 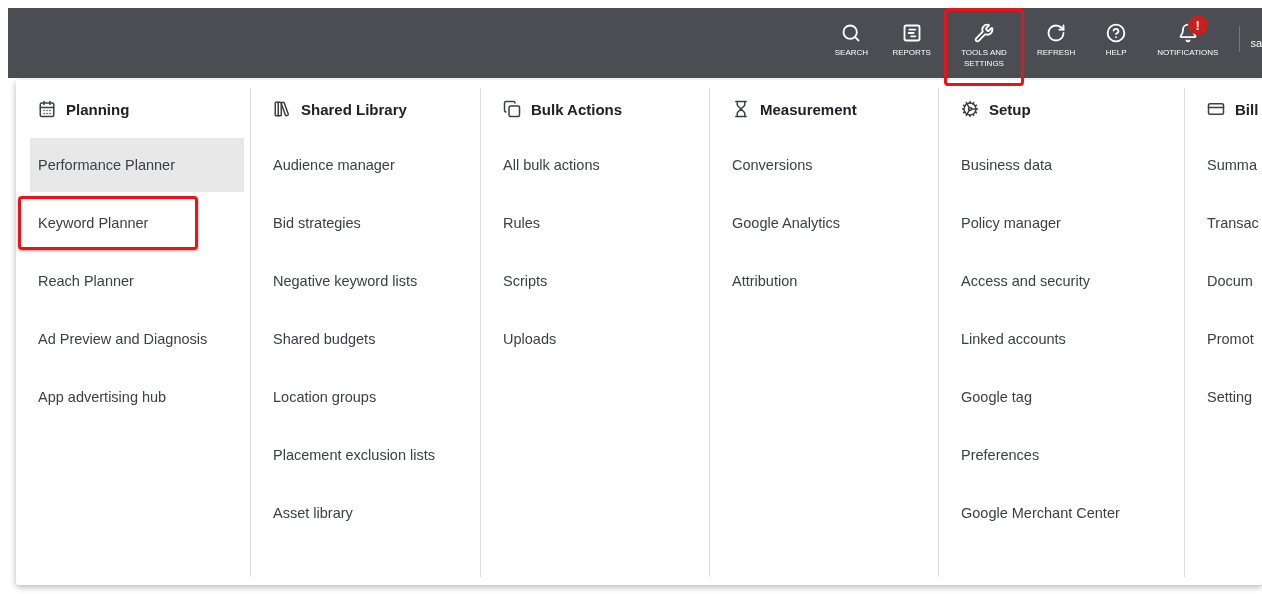 What do you see at coordinates (1197, 25) in the screenshot?
I see `notification-badge: !` at bounding box center [1197, 25].